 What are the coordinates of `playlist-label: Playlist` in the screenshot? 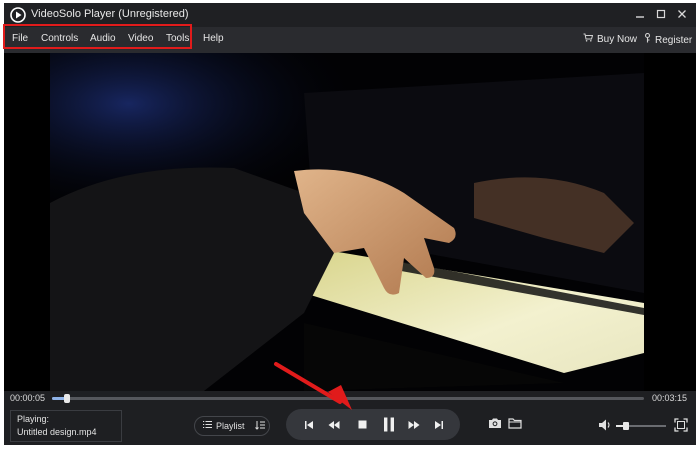 It's located at (230, 426).